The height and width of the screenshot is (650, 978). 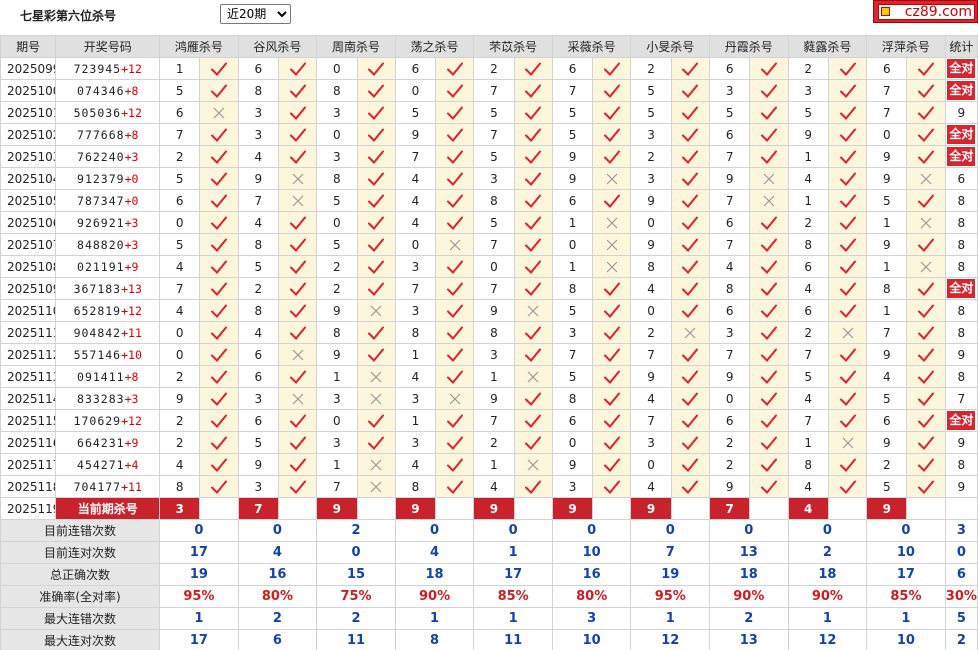 What do you see at coordinates (591, 639) in the screenshot?
I see `summary-value: 10` at bounding box center [591, 639].